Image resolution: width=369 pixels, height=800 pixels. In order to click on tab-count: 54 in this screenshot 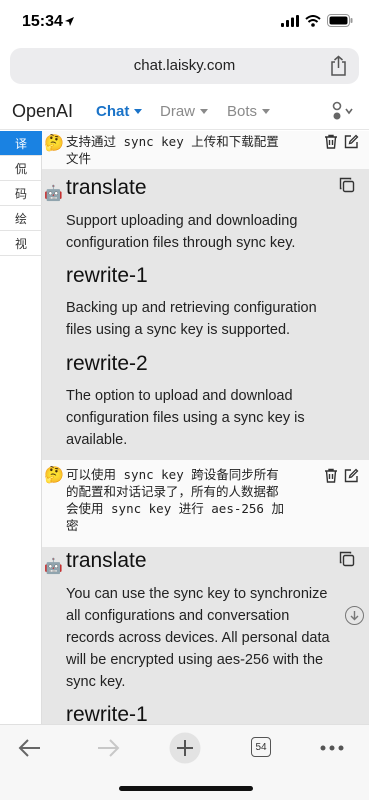, I will do `click(261, 747)`.